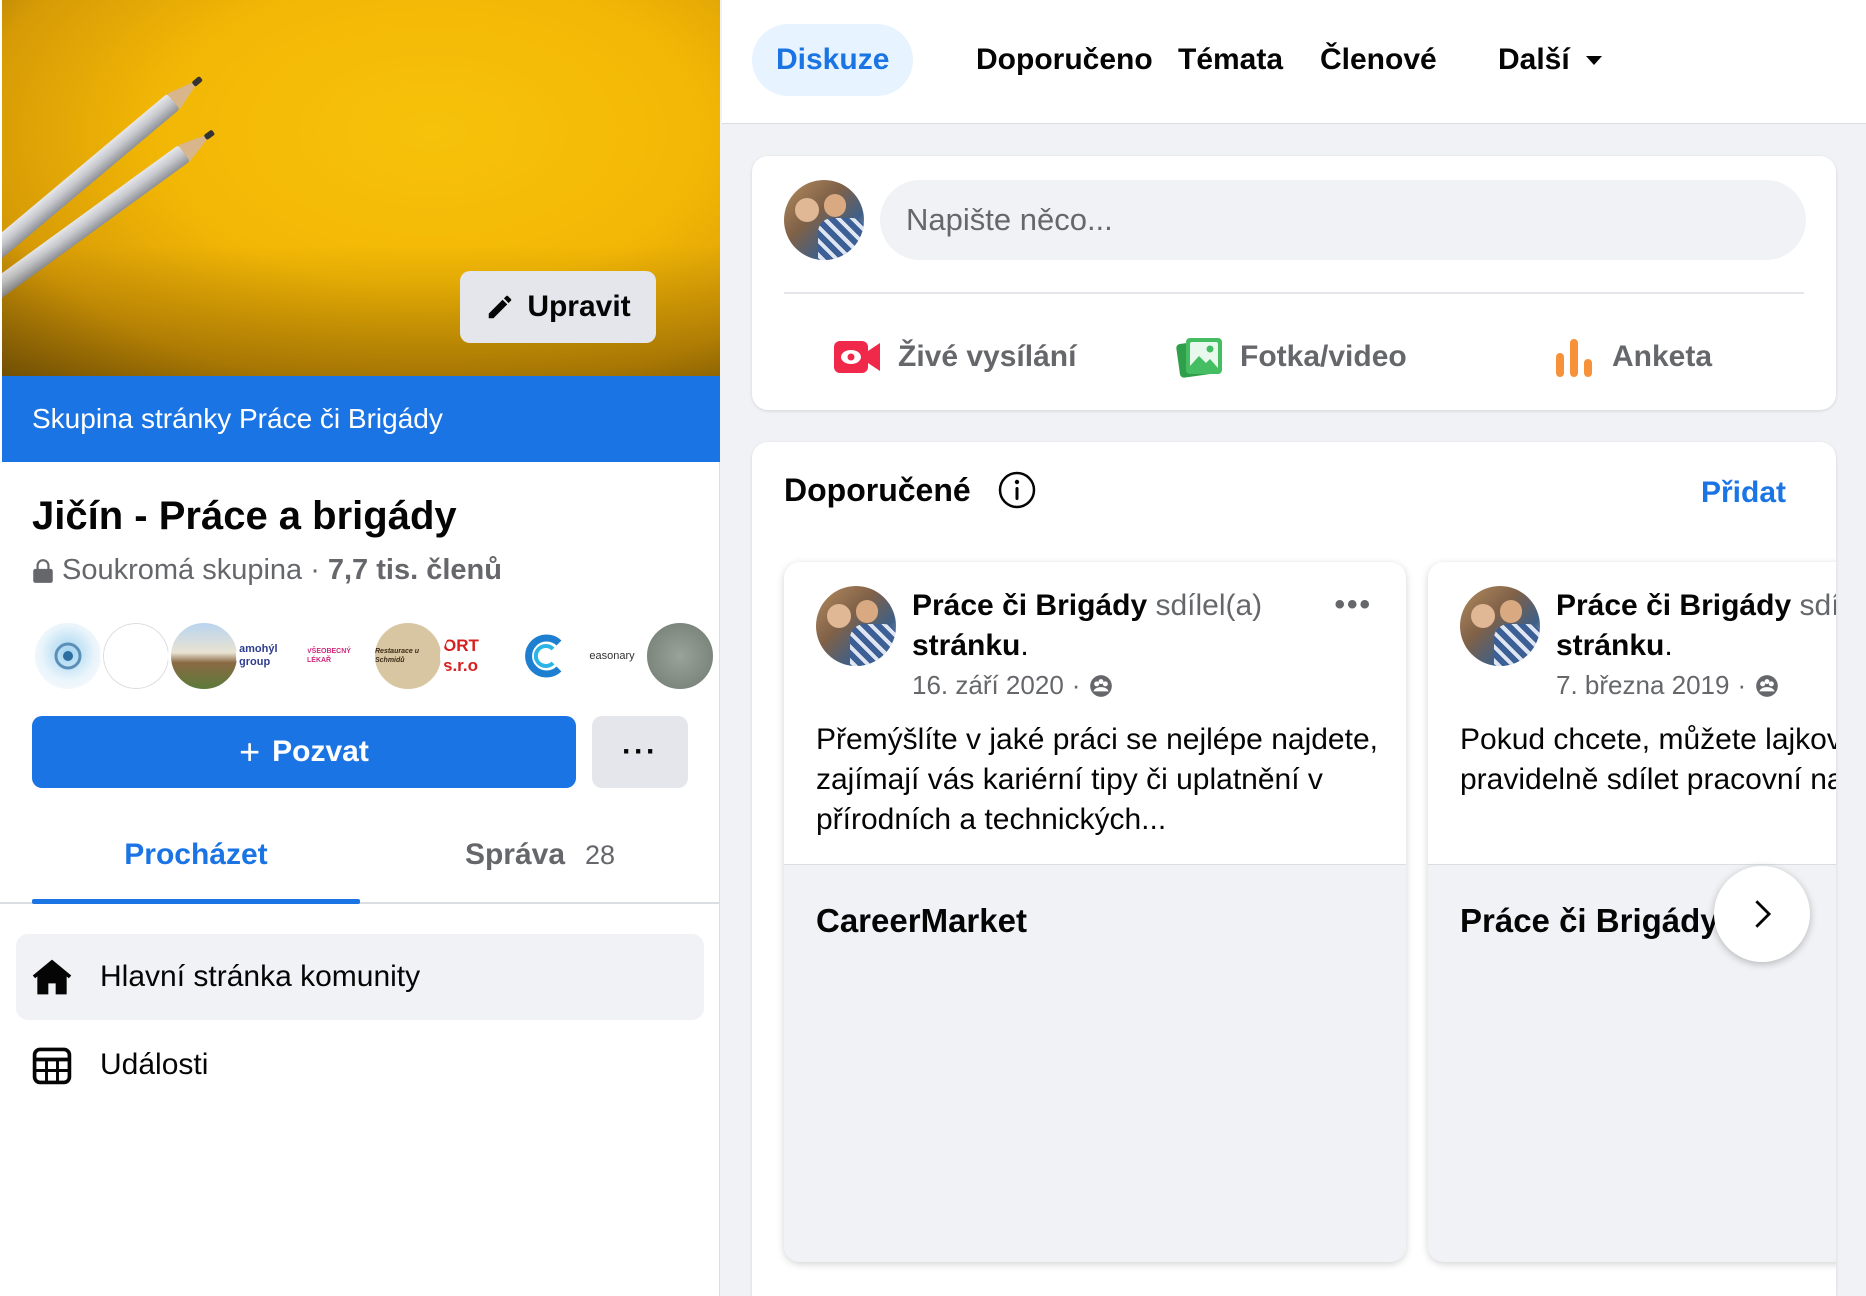 This screenshot has height=1296, width=1866. Describe the element at coordinates (921, 921) in the screenshot. I see `shared-page-name: CareerMarket` at that location.